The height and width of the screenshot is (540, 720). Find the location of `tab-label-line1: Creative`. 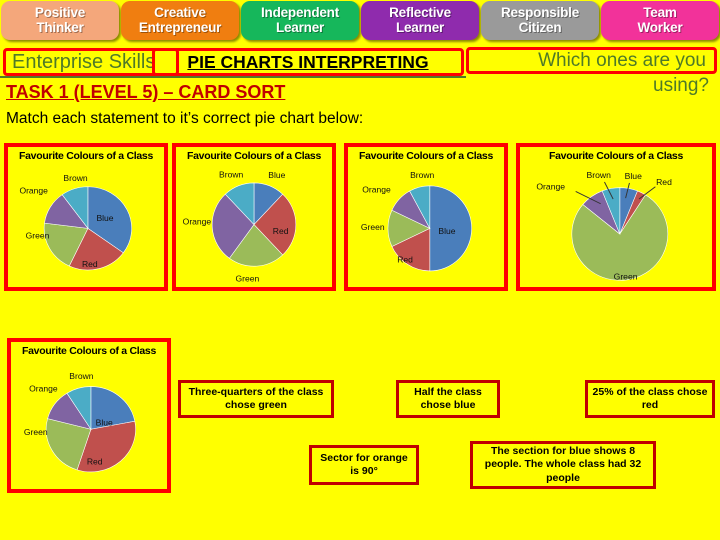

tab-label-line1: Creative is located at coordinates (180, 13).